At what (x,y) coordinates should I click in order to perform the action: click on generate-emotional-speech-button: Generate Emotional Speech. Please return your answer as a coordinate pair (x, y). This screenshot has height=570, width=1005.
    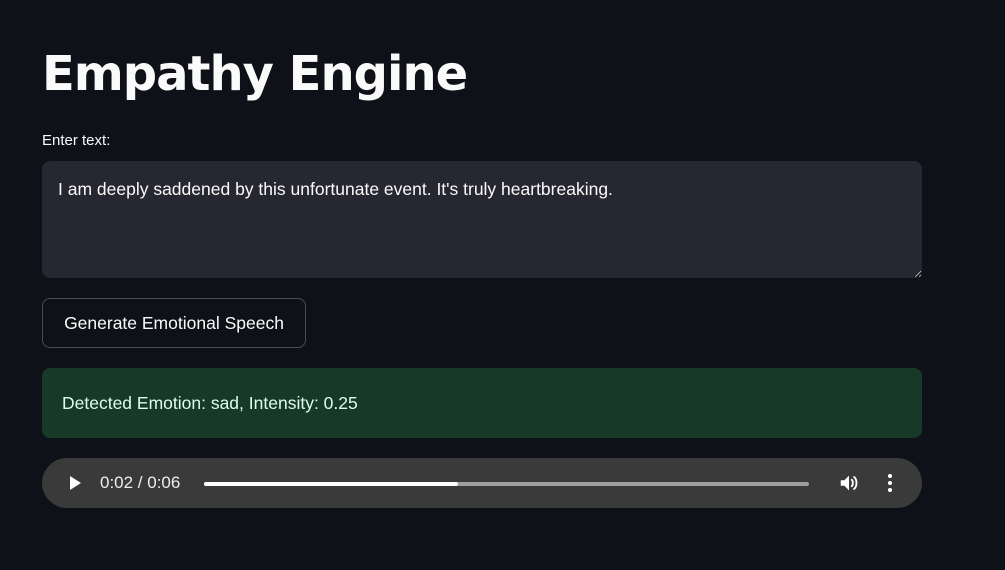
    Looking at the image, I should click on (174, 323).